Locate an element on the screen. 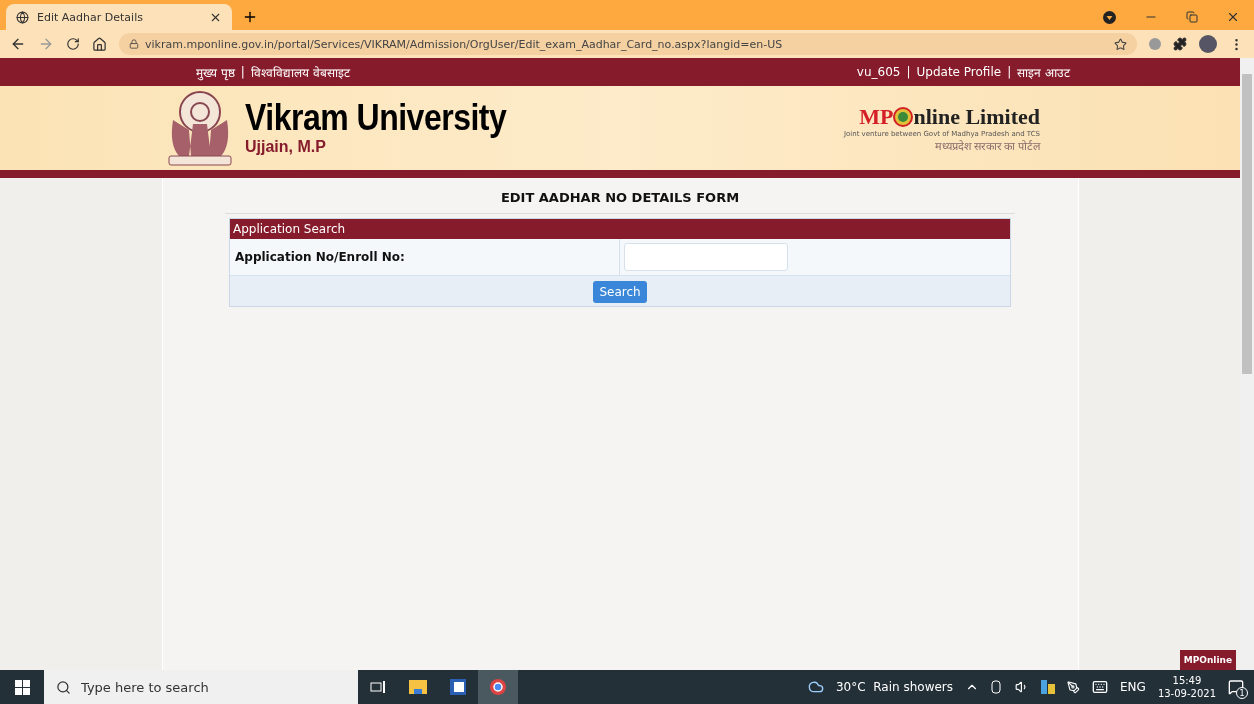 Image resolution: width=1254 pixels, height=704 pixels. camera-icon is located at coordinates (997, 687).